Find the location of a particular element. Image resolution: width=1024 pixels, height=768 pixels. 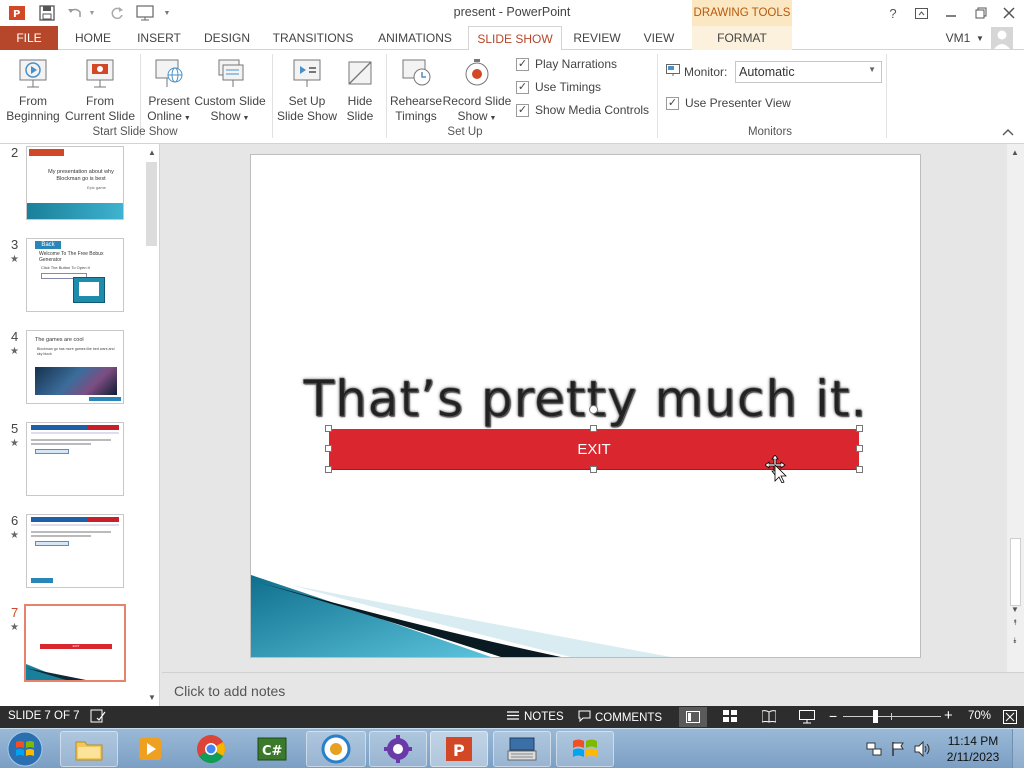

use-presenter-view-checkbox: ✓ Use Presenter View is located at coordinates (728, 103).